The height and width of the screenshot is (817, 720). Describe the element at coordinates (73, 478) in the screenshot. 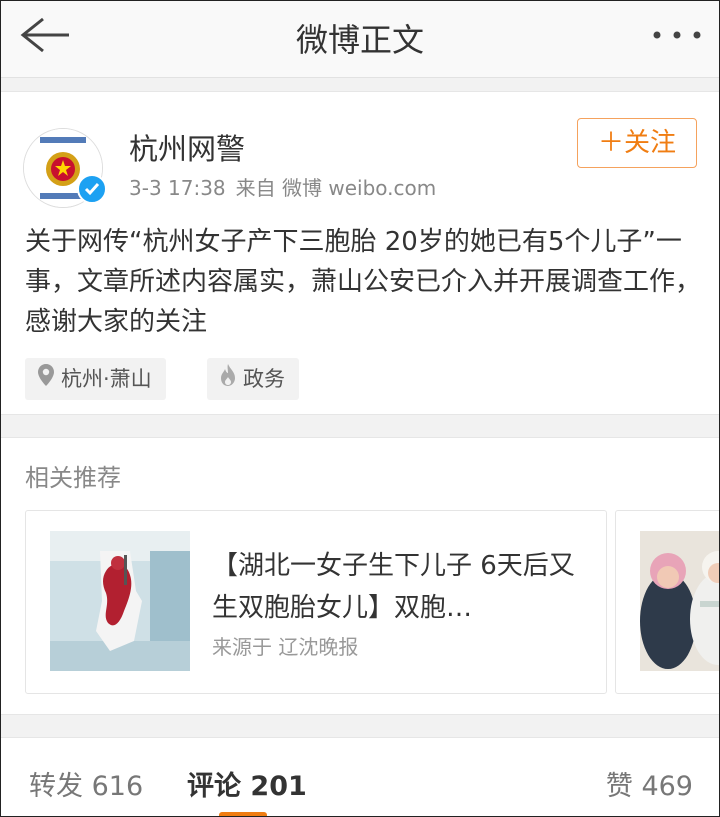

I see `related-title: 相关推荐` at that location.